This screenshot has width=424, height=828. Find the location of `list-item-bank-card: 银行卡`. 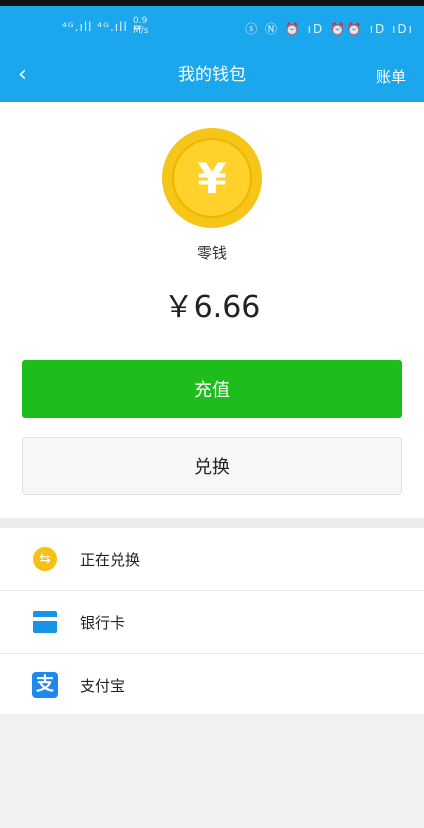

list-item-bank-card: 银行卡 is located at coordinates (212, 622).